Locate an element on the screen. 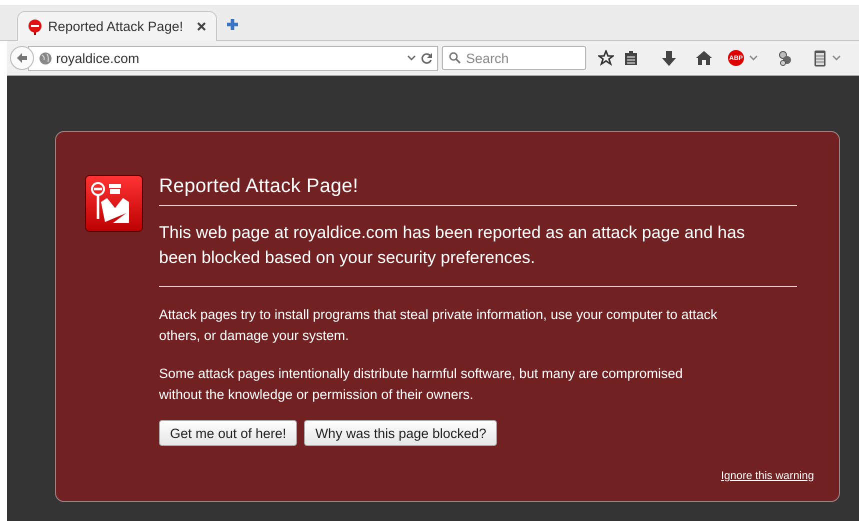  home-icon is located at coordinates (704, 58).